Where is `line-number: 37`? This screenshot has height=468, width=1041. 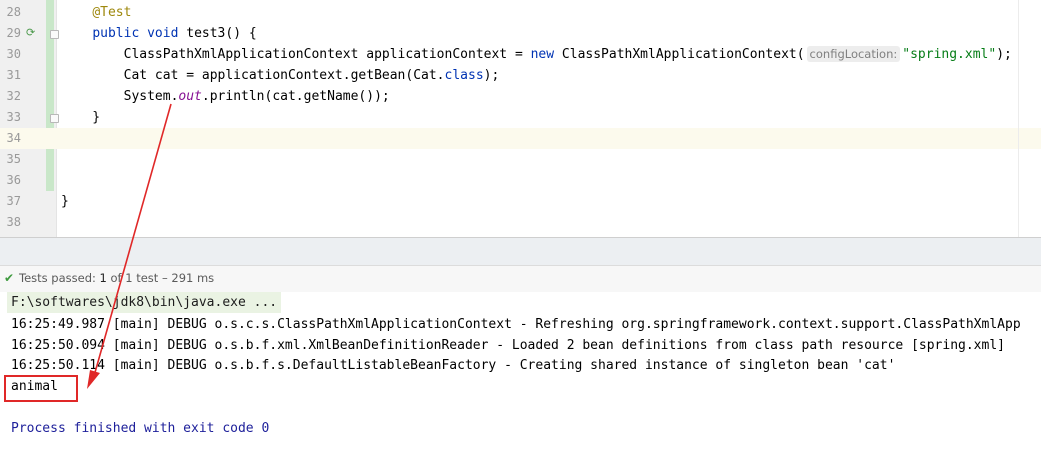
line-number: 37 is located at coordinates (10, 201).